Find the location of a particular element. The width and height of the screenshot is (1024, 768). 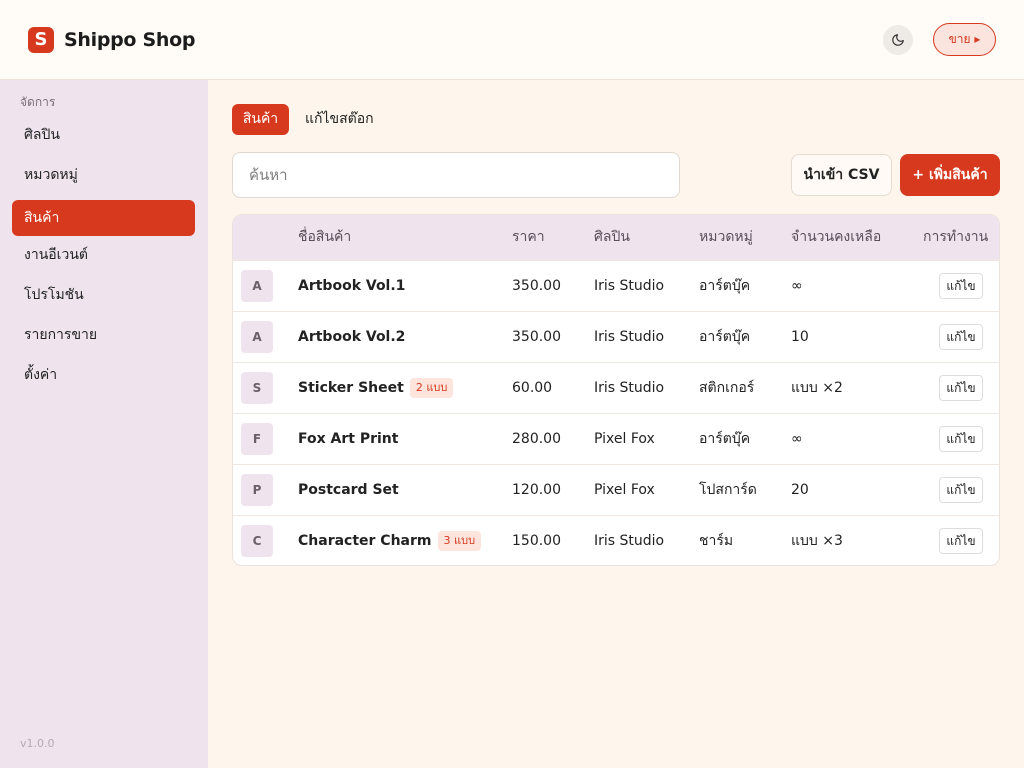

product-price: 120.00 is located at coordinates (536, 490).